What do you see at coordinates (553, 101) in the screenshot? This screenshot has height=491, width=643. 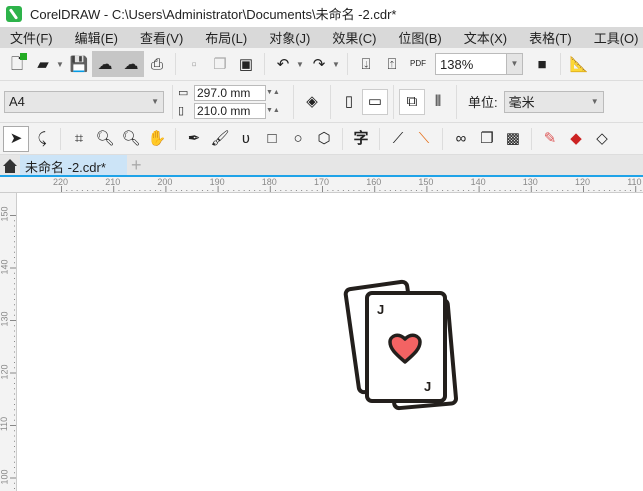 I see `units-select: 毫米 ▼` at bounding box center [553, 101].